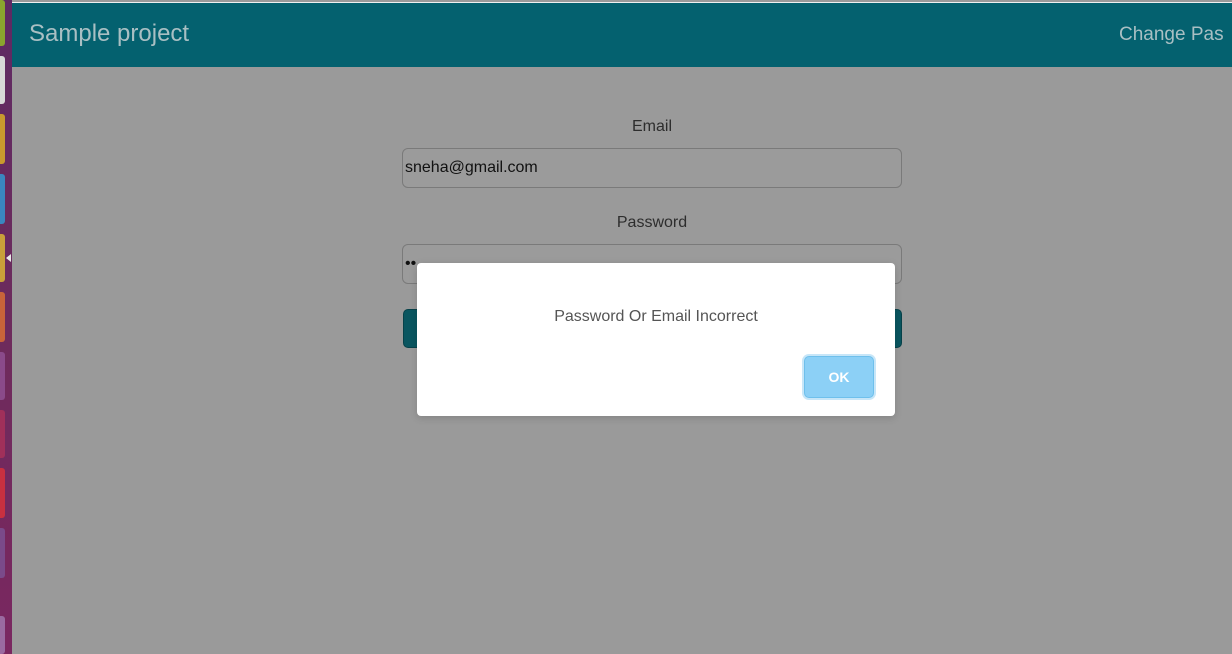  Describe the element at coordinates (1171, 35) in the screenshot. I see `change-password-link: Change Pas` at that location.